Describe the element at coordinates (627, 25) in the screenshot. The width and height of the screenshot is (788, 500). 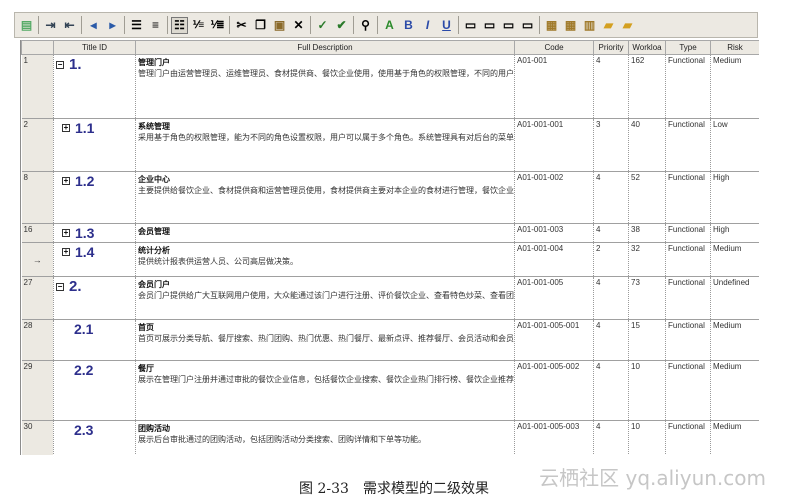
I see `new-folder-icon: ▰` at that location.